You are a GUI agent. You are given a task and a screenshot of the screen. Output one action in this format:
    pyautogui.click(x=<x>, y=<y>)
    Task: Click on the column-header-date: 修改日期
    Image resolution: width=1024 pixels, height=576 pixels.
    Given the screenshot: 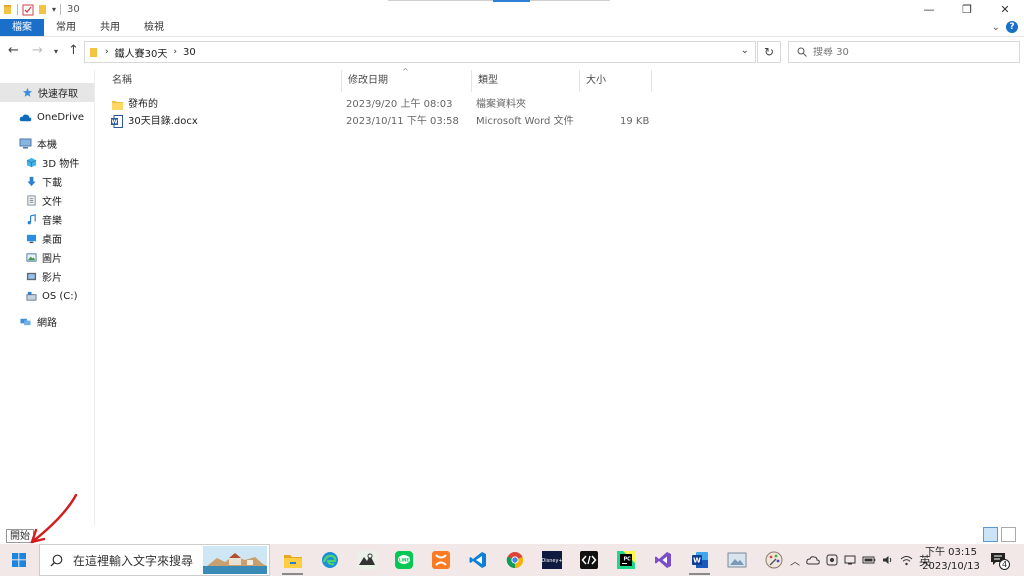 What is the action you would take?
    pyautogui.click(x=407, y=81)
    